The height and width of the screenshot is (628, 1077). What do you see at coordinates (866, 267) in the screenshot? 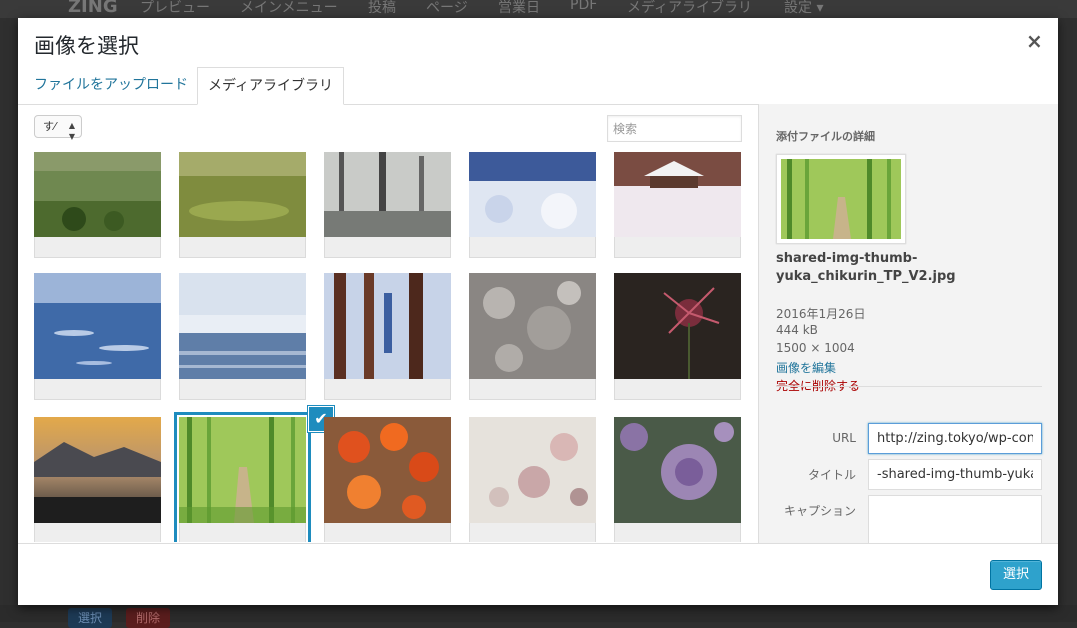
I see `attachment-filename: shared-img-thumb-yuka_chikurin_TP_V2.jpg` at bounding box center [866, 267].